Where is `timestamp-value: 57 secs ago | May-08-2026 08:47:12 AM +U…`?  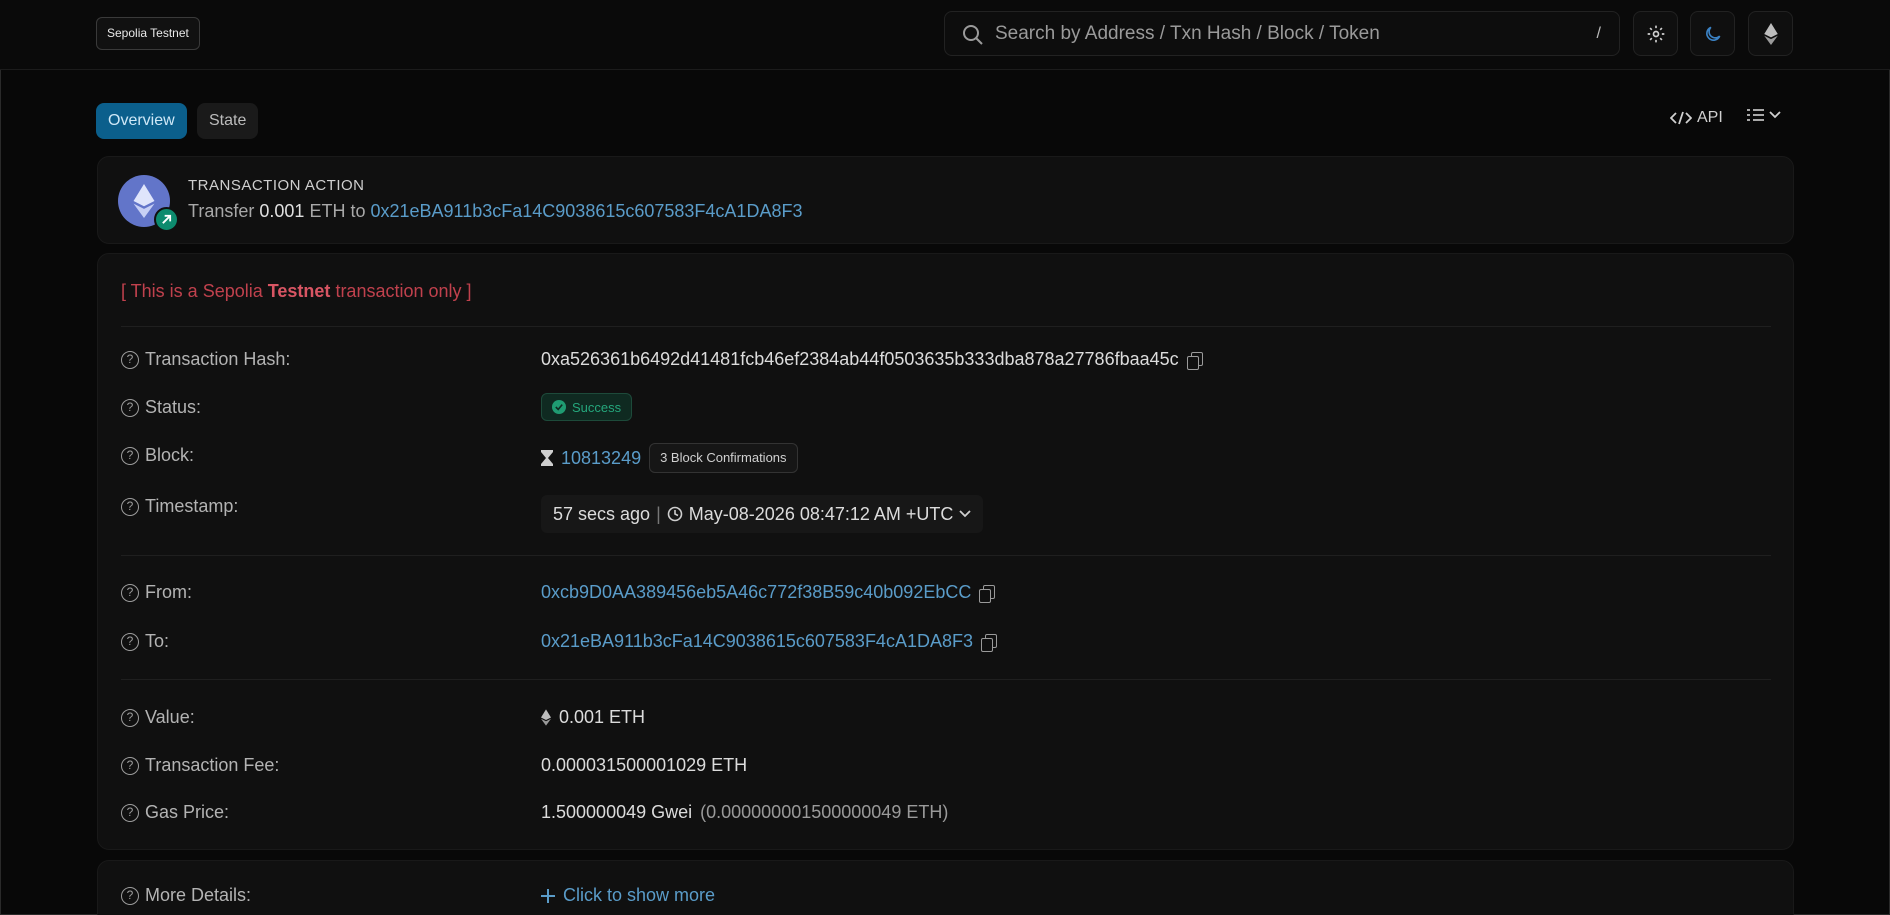 timestamp-value: 57 secs ago | May-08-2026 08:47:12 AM +U… is located at coordinates (762, 514).